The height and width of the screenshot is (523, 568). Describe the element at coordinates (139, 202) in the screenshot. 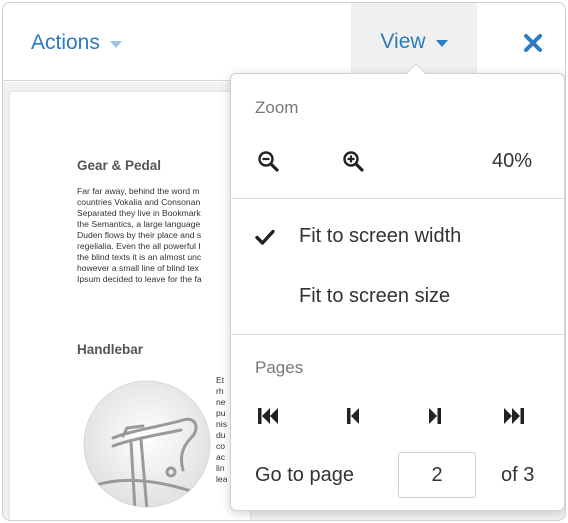

I see `text-line: countries Vokalia and Consonan` at that location.